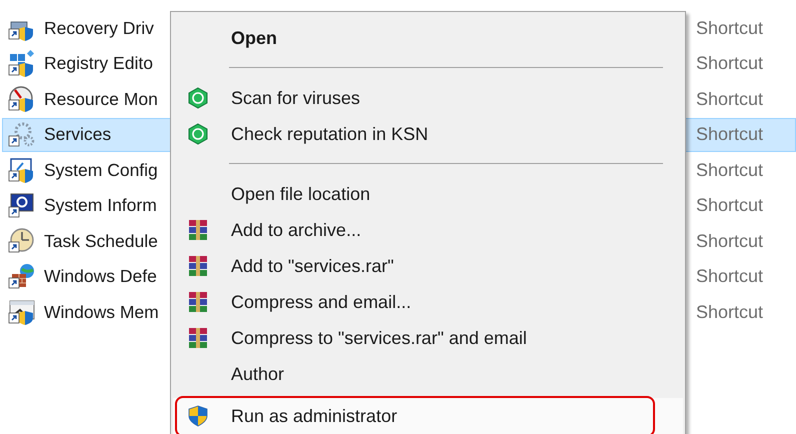  What do you see at coordinates (101, 170) in the screenshot?
I see `file-name: System Config` at bounding box center [101, 170].